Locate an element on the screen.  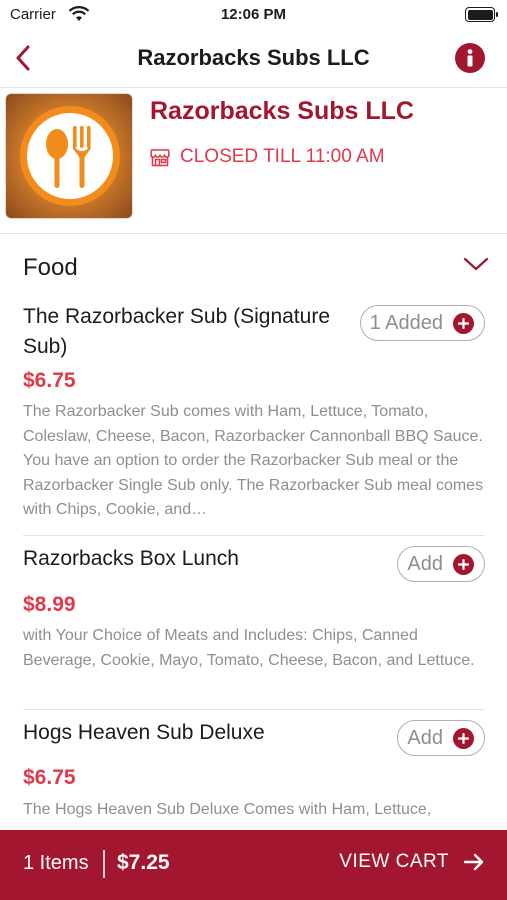
status-bar: Carrier 12:06 PM is located at coordinates (253, 15).